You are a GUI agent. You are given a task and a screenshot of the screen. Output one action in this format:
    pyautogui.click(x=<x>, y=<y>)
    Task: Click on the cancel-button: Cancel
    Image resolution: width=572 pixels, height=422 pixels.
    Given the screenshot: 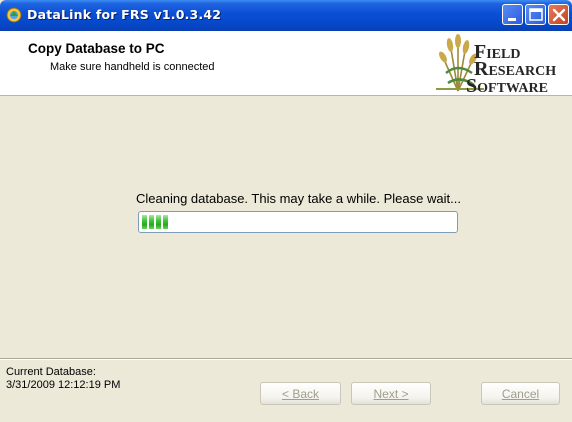 What is the action you would take?
    pyautogui.click(x=520, y=393)
    